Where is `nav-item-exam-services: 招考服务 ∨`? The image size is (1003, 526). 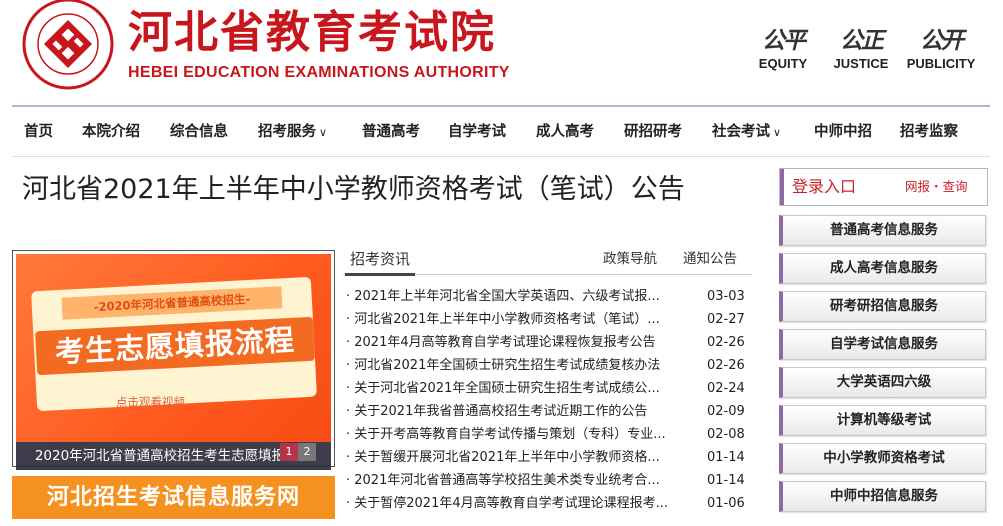 nav-item-exam-services: 招考服务 ∨ is located at coordinates (292, 132).